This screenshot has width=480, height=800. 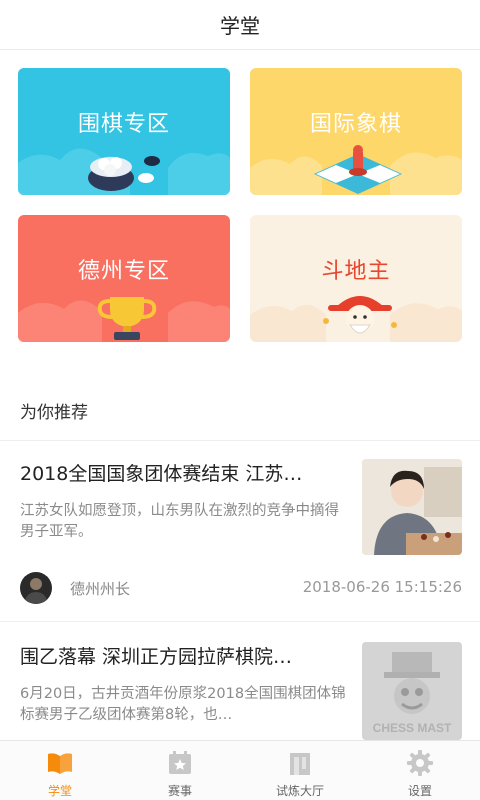 I want to click on tab-trial-hall: 试炼大厅, so click(x=300, y=770).